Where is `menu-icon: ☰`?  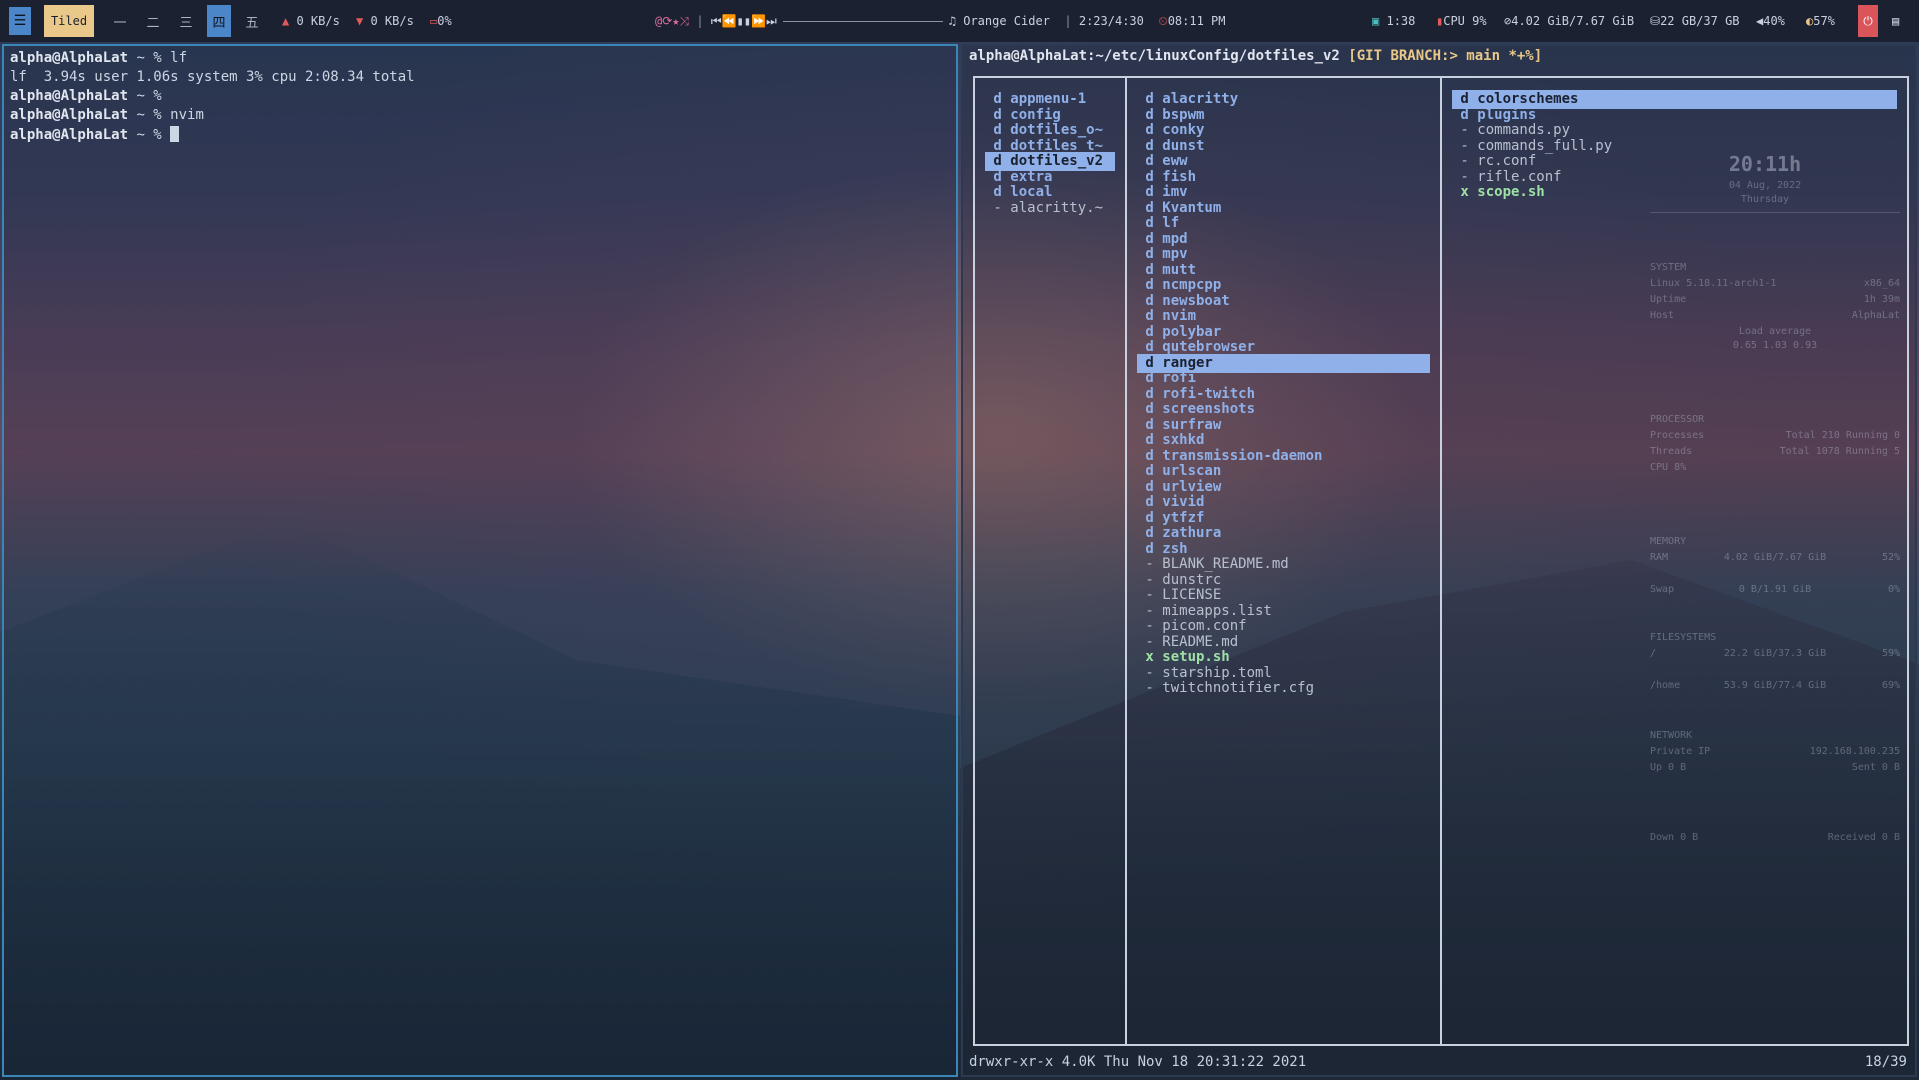
menu-icon: ☰ is located at coordinates (20, 21).